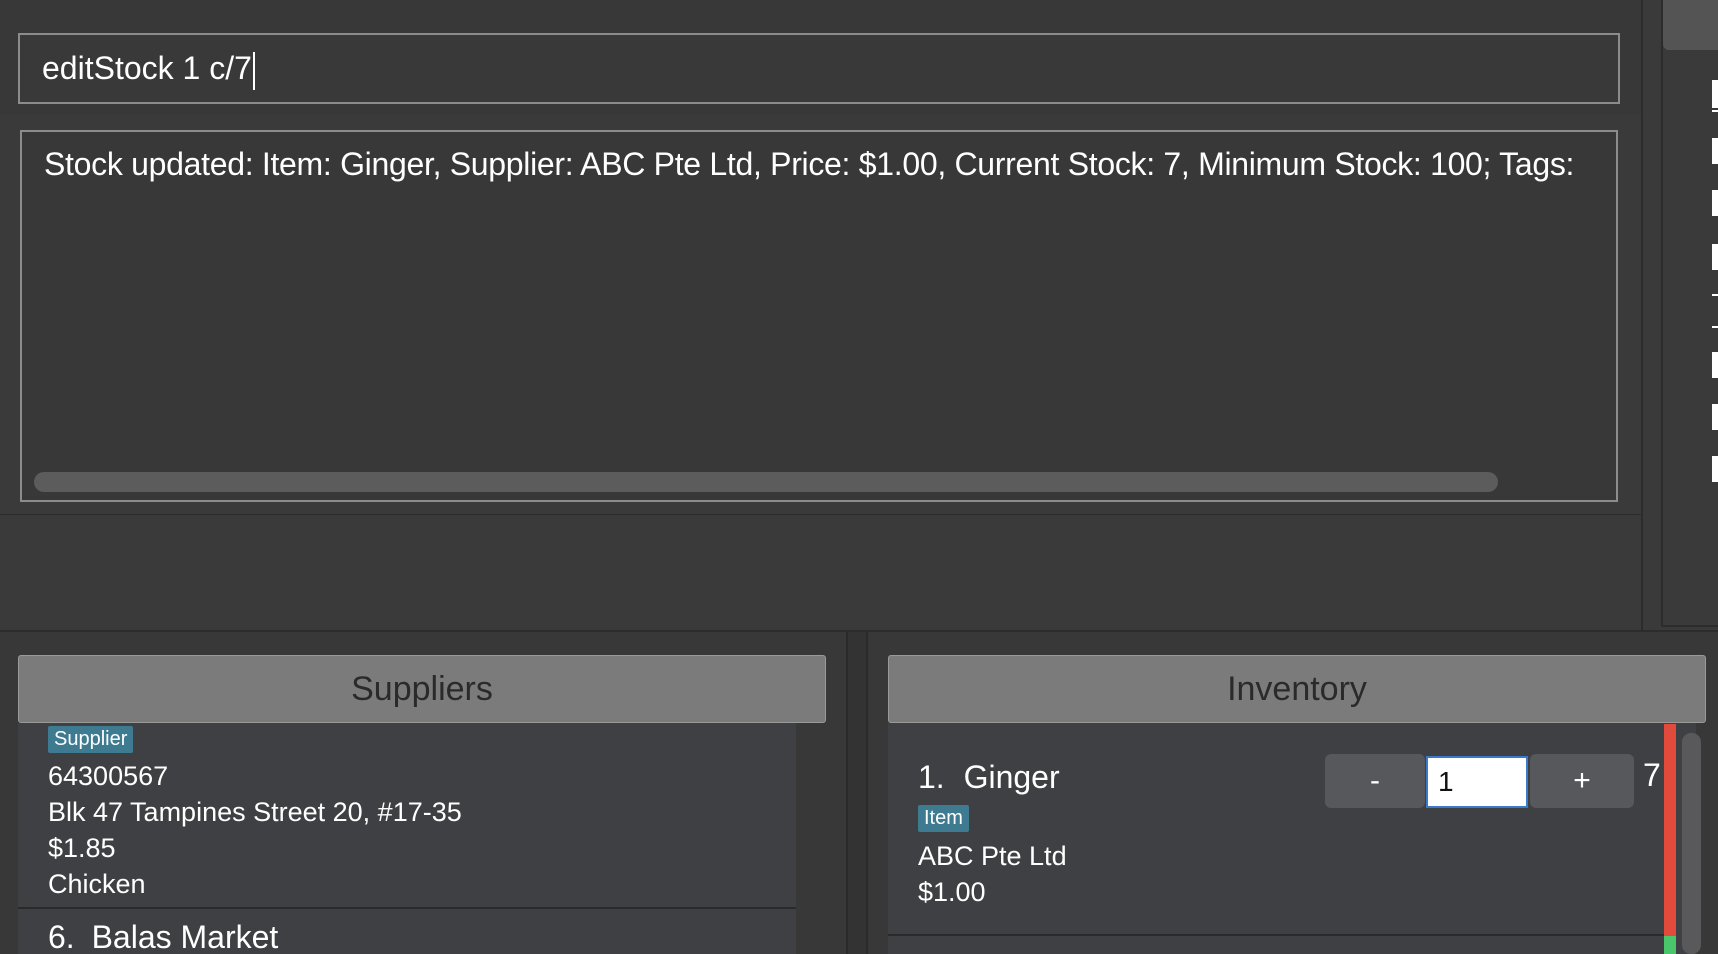 This screenshot has width=1718, height=954. I want to click on supplier-index: 6., so click(61, 936).